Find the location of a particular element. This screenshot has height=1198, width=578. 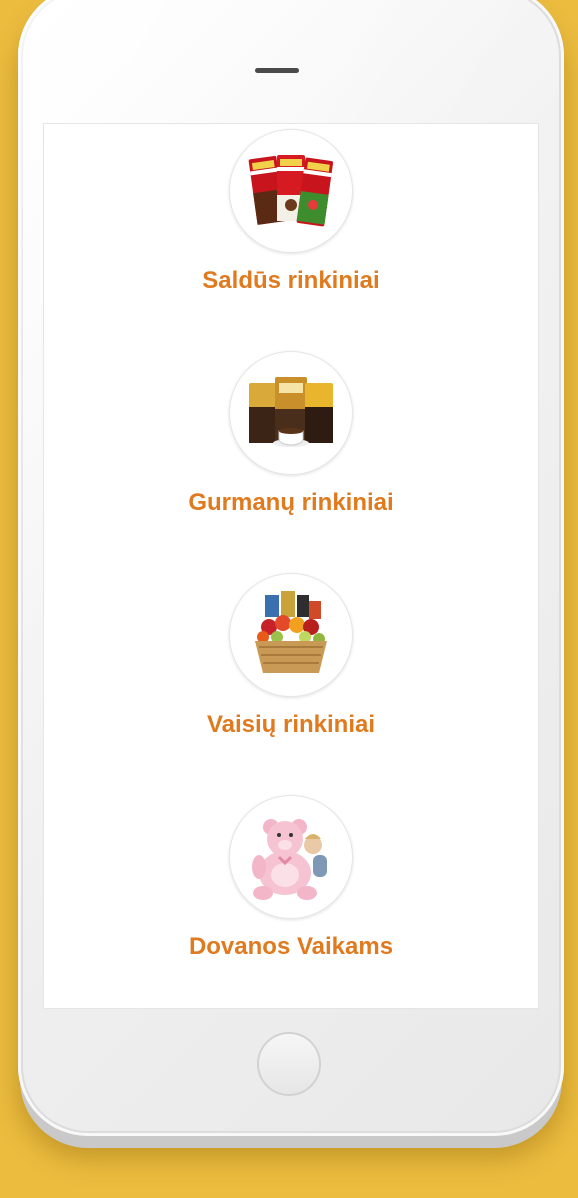

category-fruit-sets: Vaisių rinkiniai is located at coordinates (291, 656).